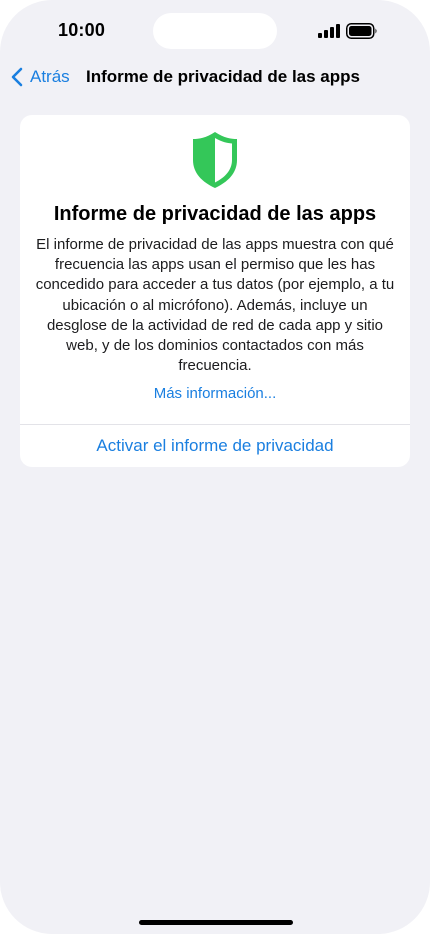 This screenshot has width=430, height=934. I want to click on battery-icon, so click(361, 31).